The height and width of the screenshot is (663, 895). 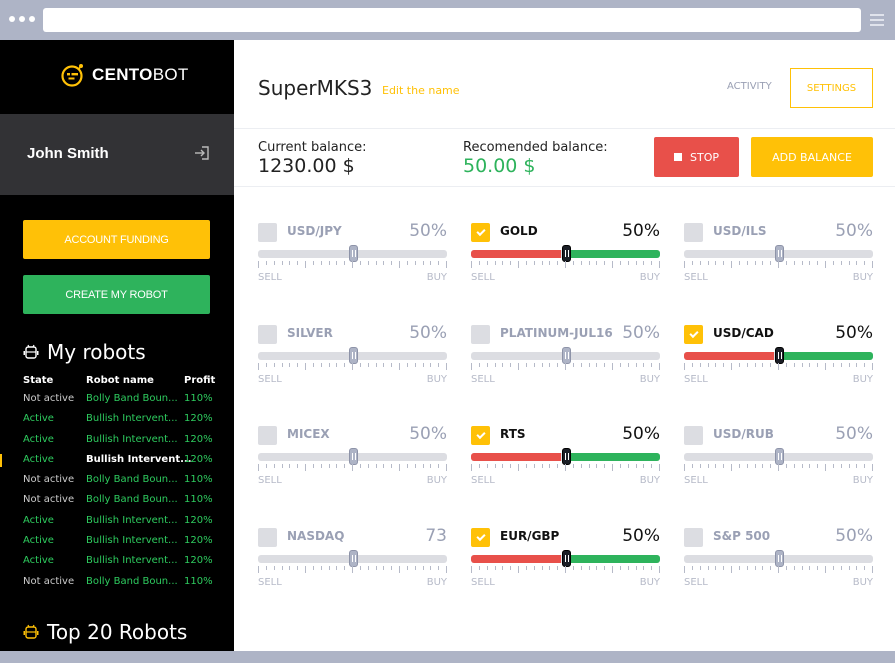 What do you see at coordinates (452, 20) in the screenshot?
I see `address-bar` at bounding box center [452, 20].